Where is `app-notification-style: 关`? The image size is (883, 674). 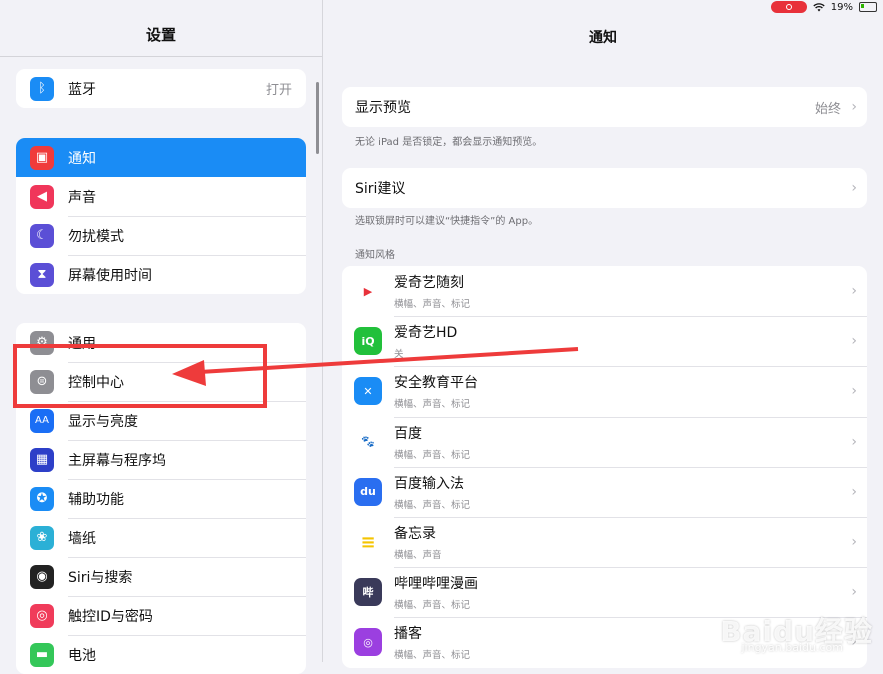 app-notification-style: 关 is located at coordinates (399, 355).